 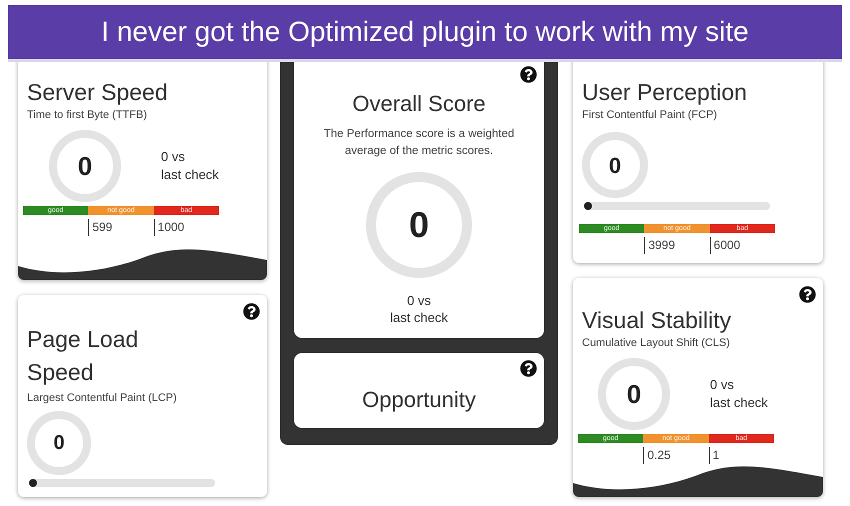 What do you see at coordinates (425, 32) in the screenshot?
I see `banner-text: I never got the Optimized plugin to work with my site` at bounding box center [425, 32].